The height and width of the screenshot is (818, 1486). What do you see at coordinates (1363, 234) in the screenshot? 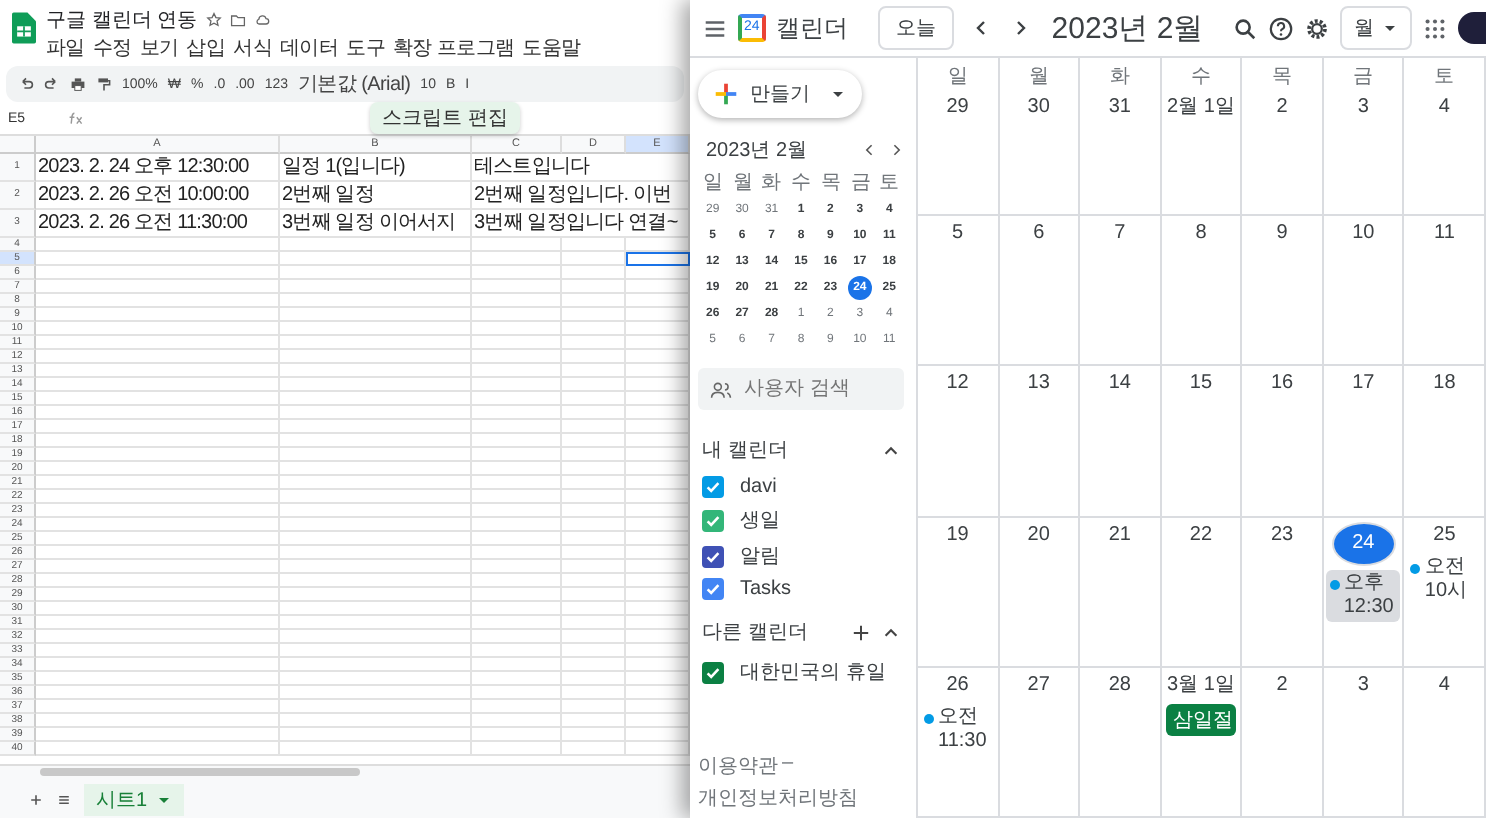
I see `day-number: 10` at bounding box center [1363, 234].